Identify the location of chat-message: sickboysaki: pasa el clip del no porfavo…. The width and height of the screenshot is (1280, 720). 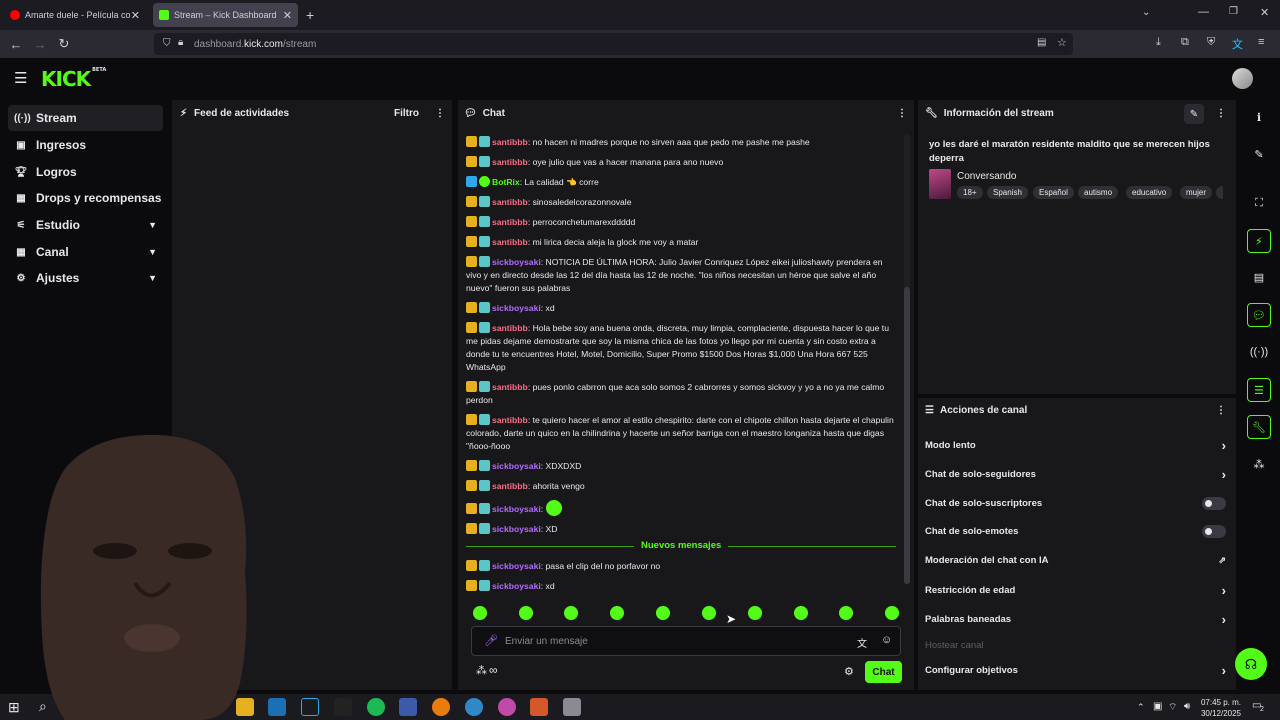
(682, 566).